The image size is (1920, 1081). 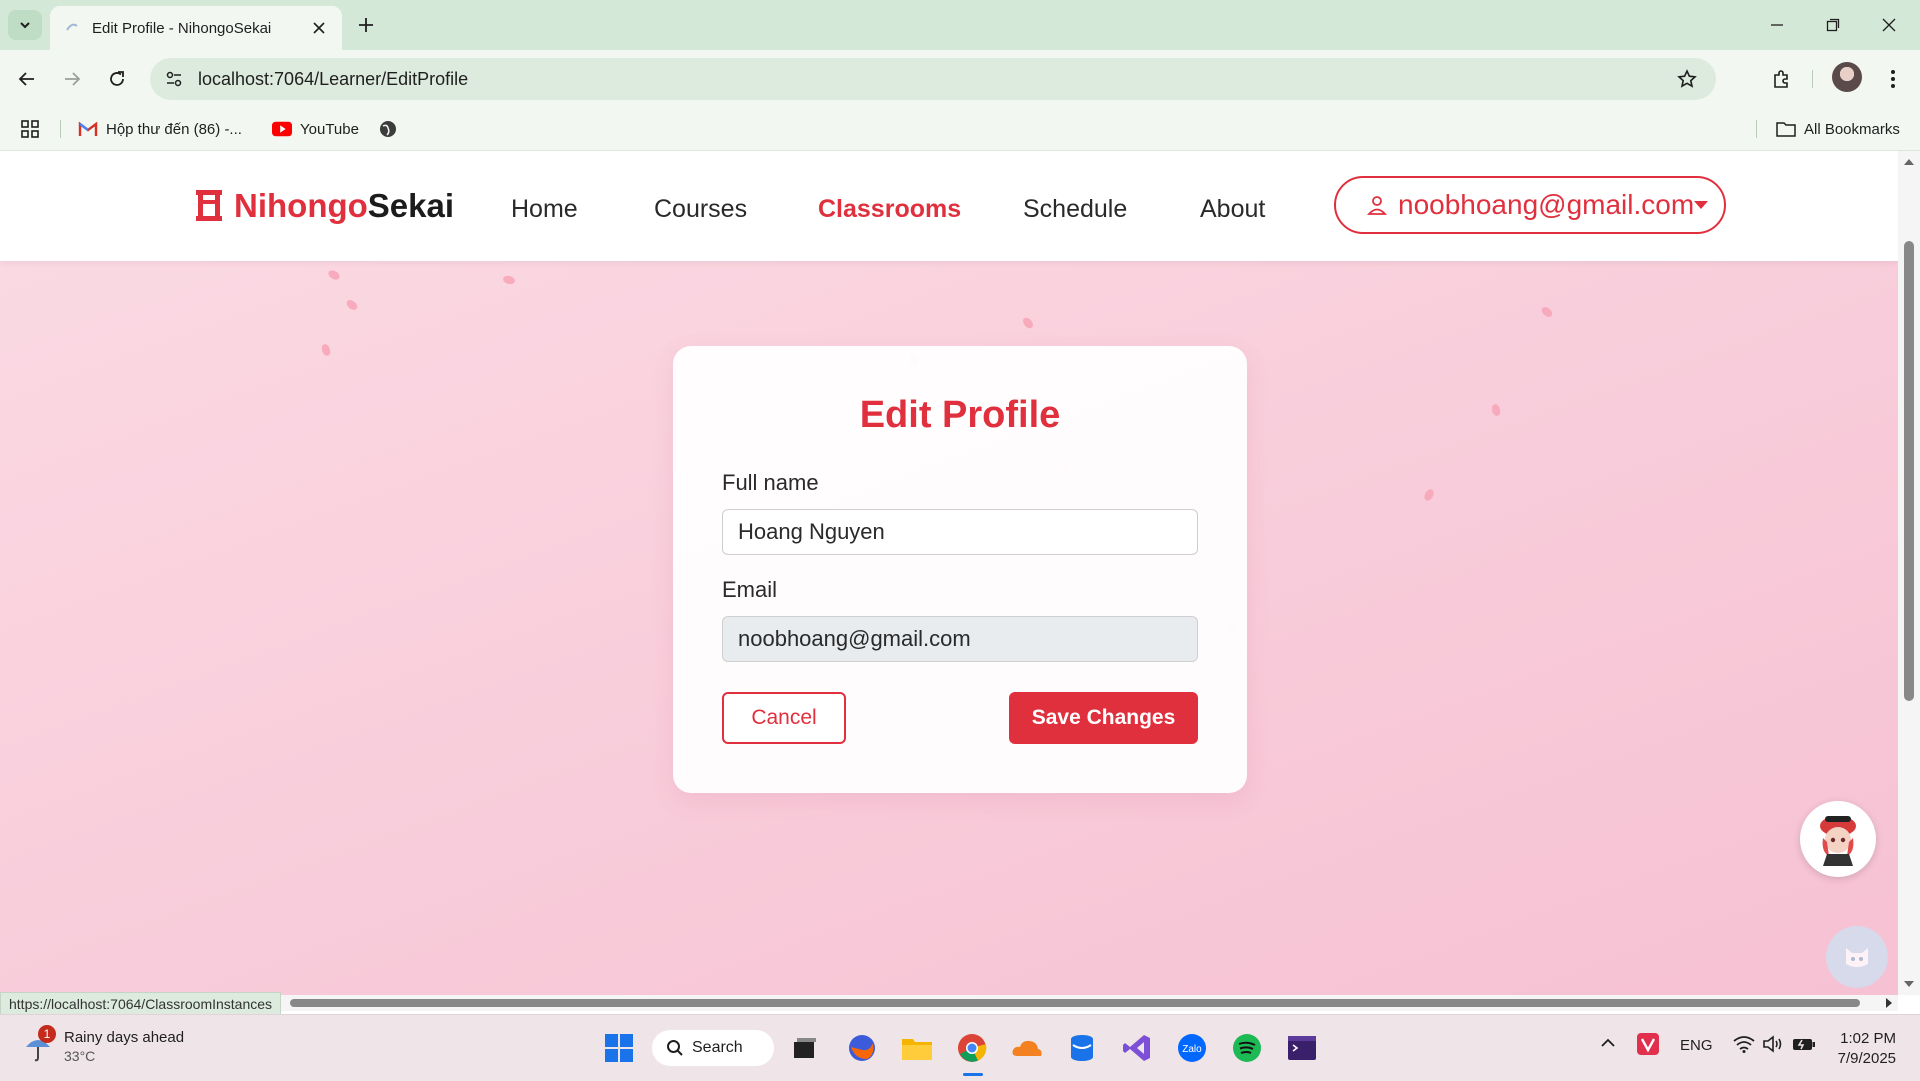 I want to click on bookmark-youtube: YouTube, so click(x=315, y=129).